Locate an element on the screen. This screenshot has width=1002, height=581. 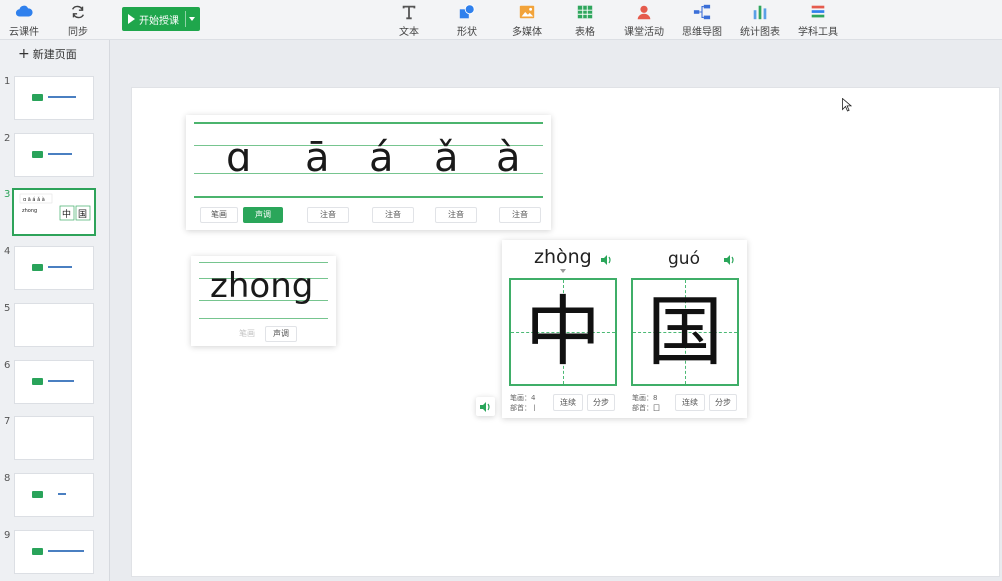
slide-number: 4 is located at coordinates (7, 251).